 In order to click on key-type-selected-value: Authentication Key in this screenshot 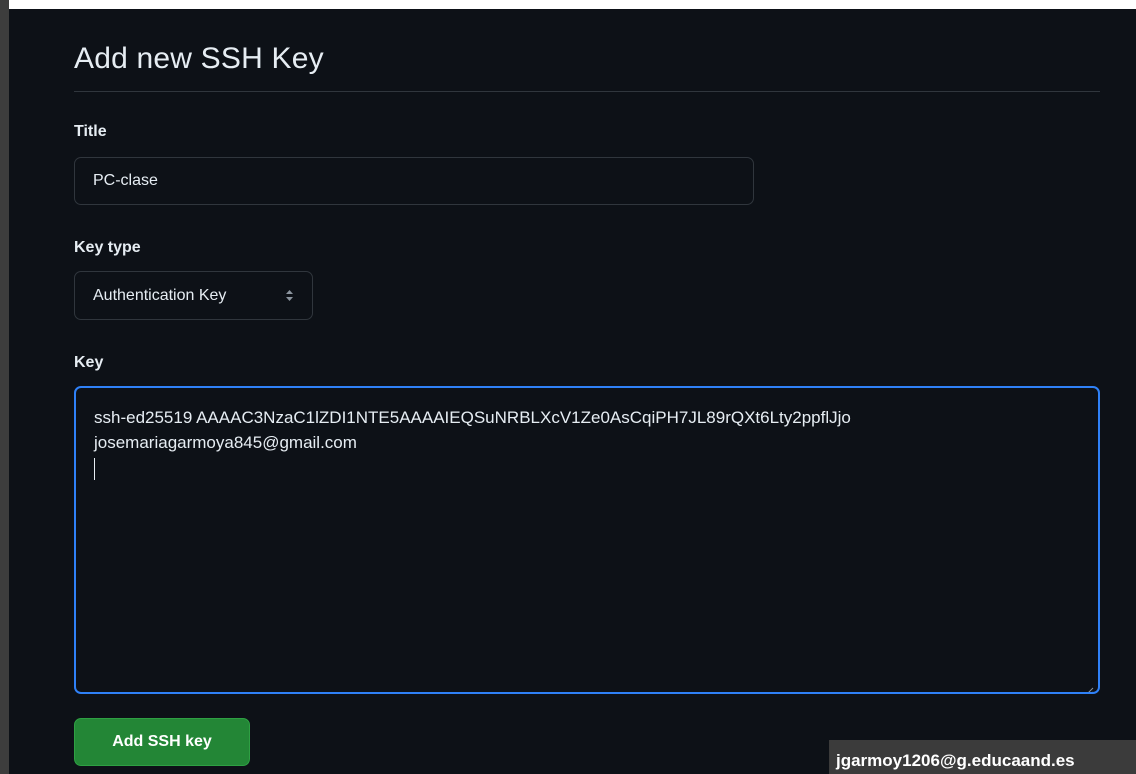, I will do `click(160, 295)`.